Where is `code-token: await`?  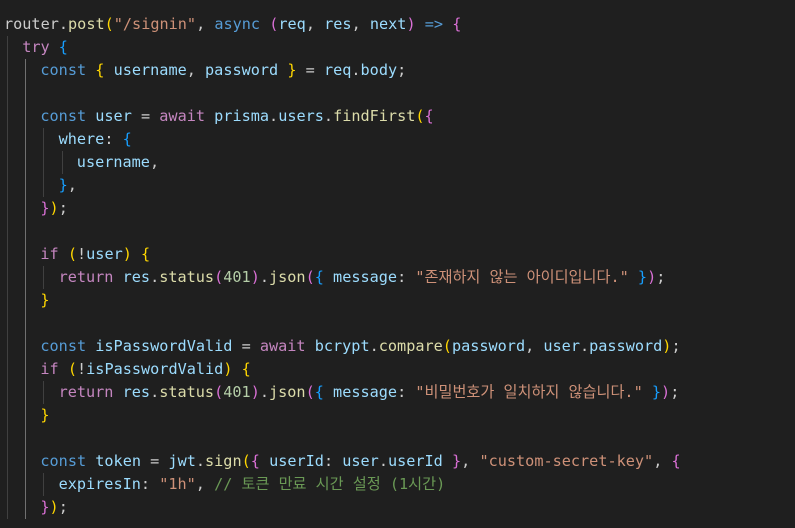
code-token: await is located at coordinates (182, 116).